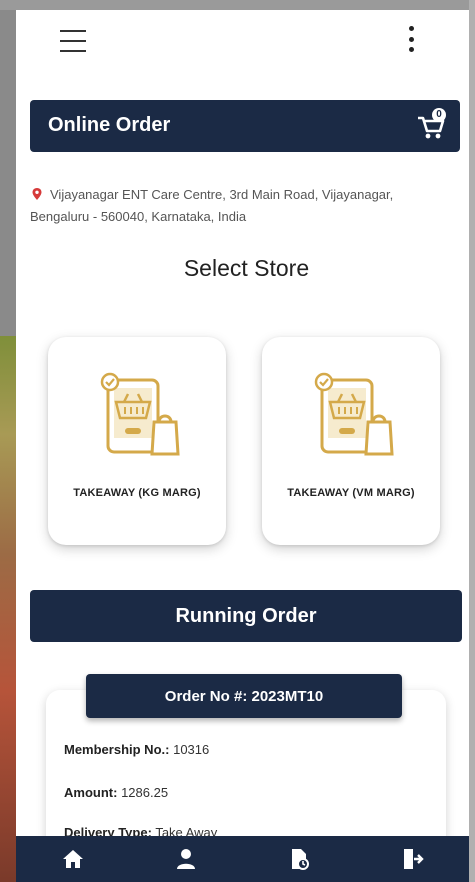 This screenshot has height=882, width=475. What do you see at coordinates (246, 616) in the screenshot?
I see `running-order-heading: Running Order` at bounding box center [246, 616].